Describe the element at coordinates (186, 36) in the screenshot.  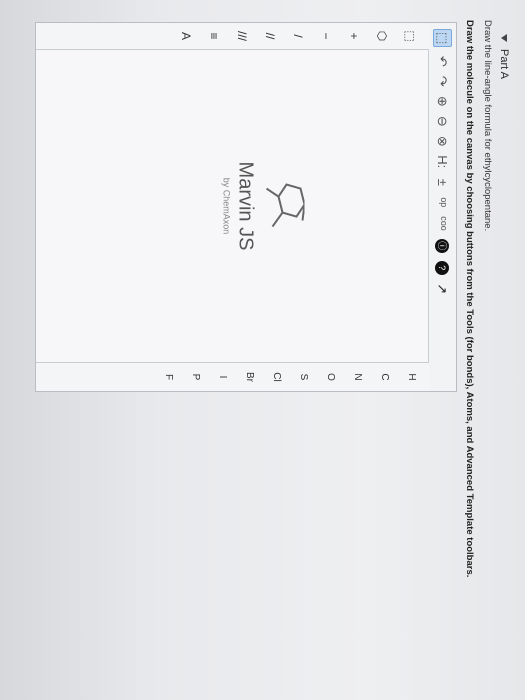
I see `atom-label-icon: A` at that location.